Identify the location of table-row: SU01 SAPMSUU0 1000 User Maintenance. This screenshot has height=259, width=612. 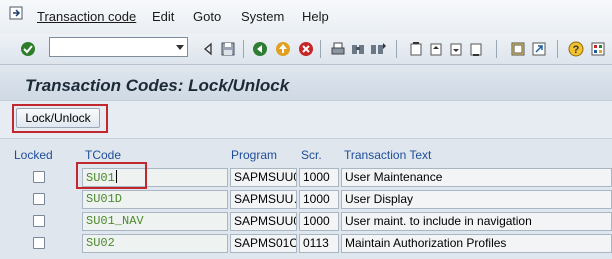
(306, 178).